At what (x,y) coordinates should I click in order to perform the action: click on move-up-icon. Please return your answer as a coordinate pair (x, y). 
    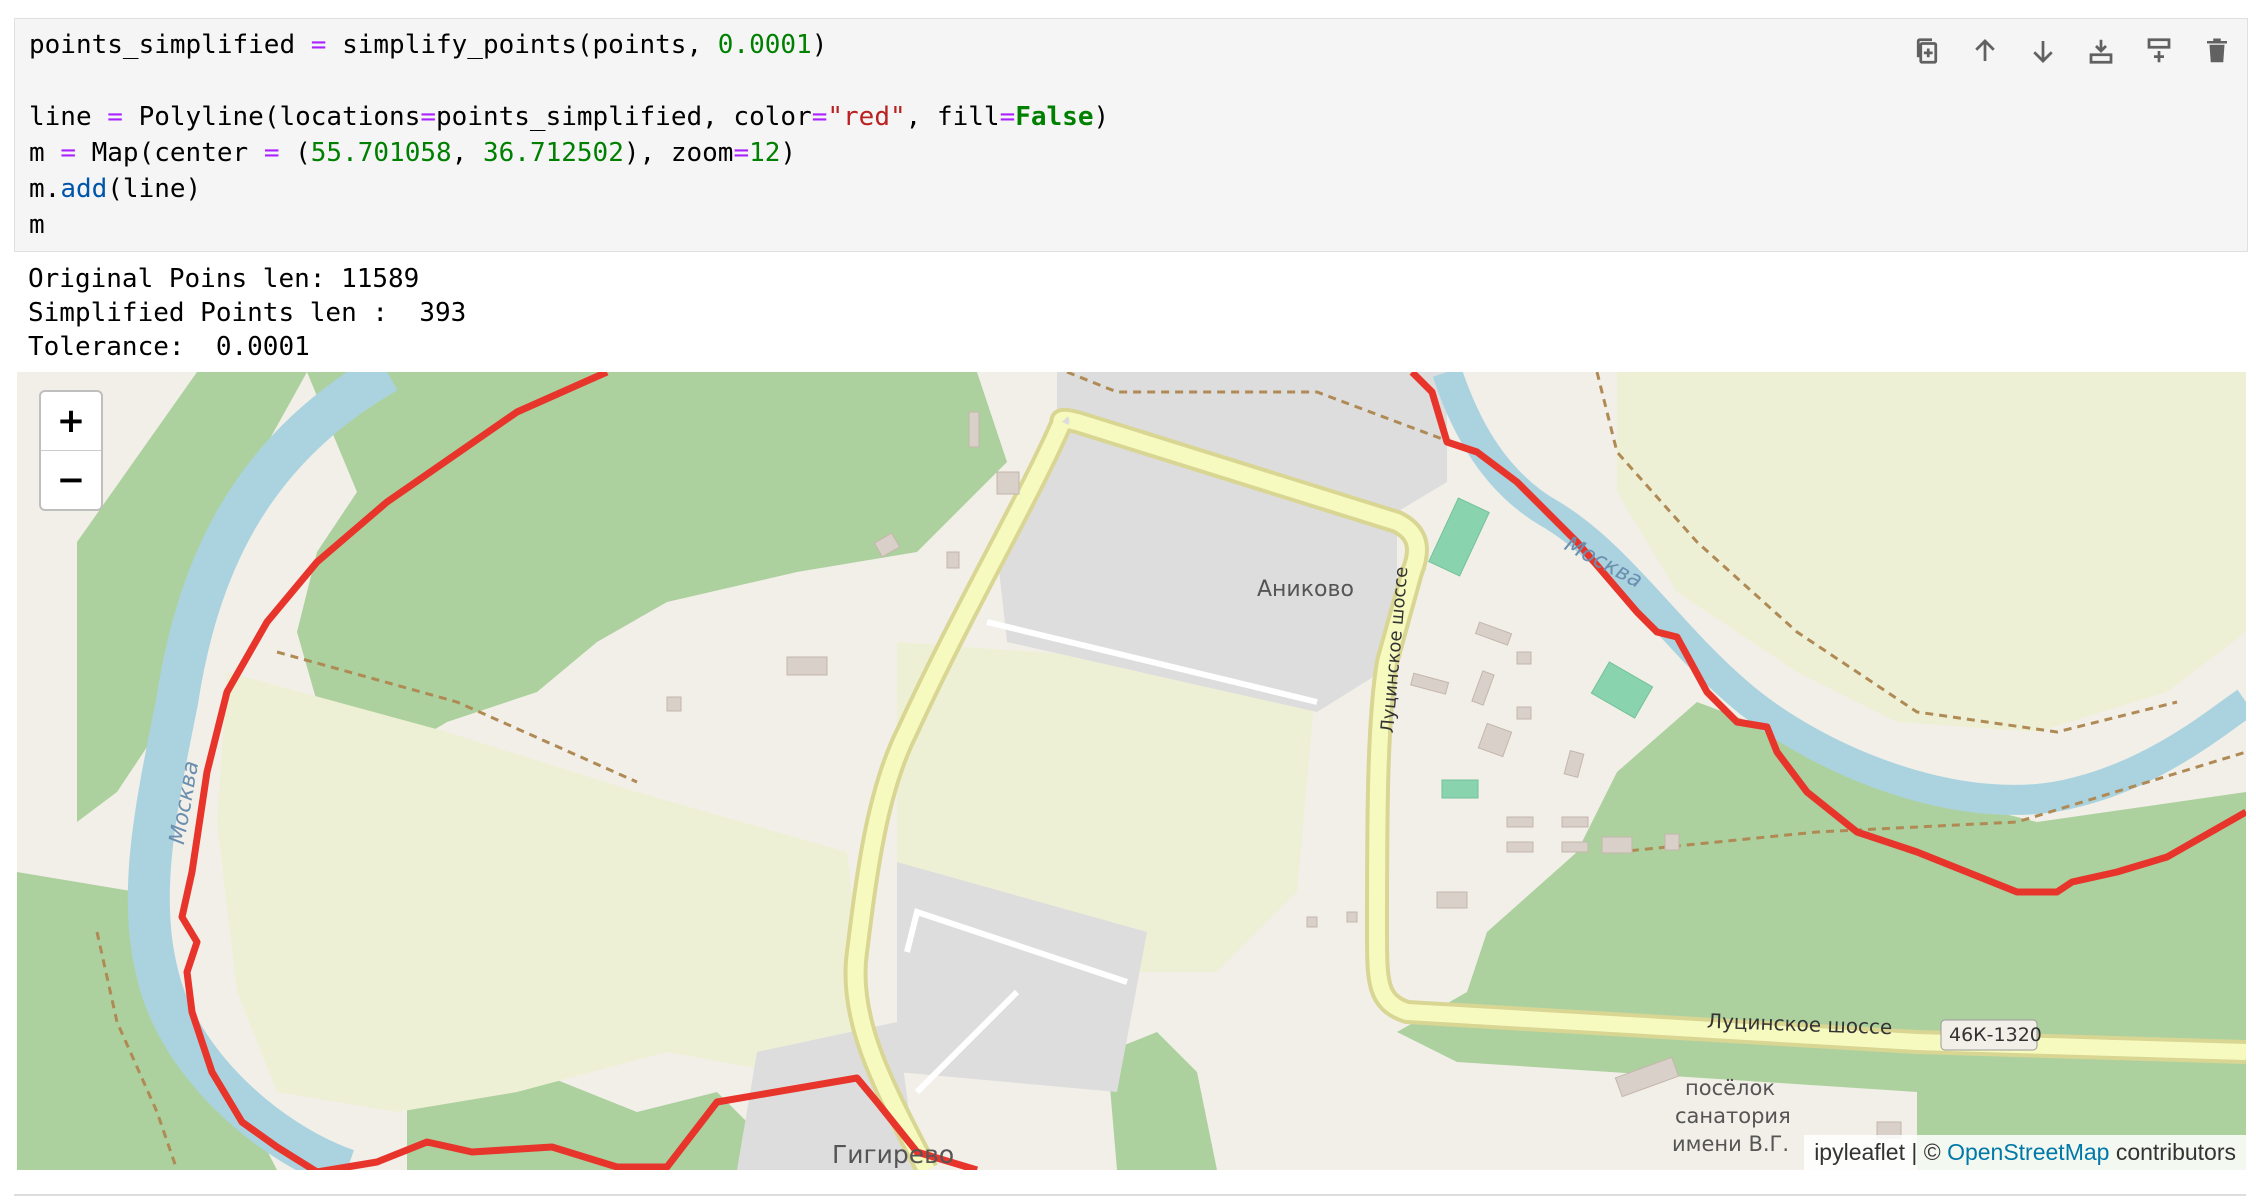
    Looking at the image, I should click on (1985, 50).